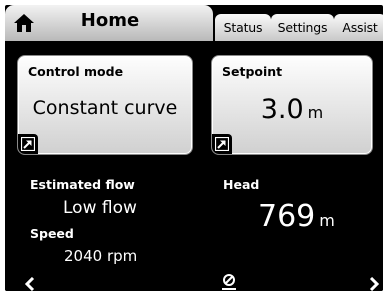  I want to click on control-mode-value: Constant curve, so click(105, 108).